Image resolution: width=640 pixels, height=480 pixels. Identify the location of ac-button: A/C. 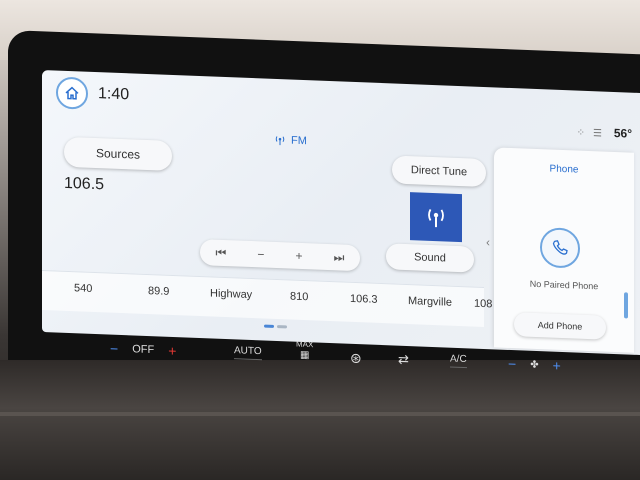
(458, 361).